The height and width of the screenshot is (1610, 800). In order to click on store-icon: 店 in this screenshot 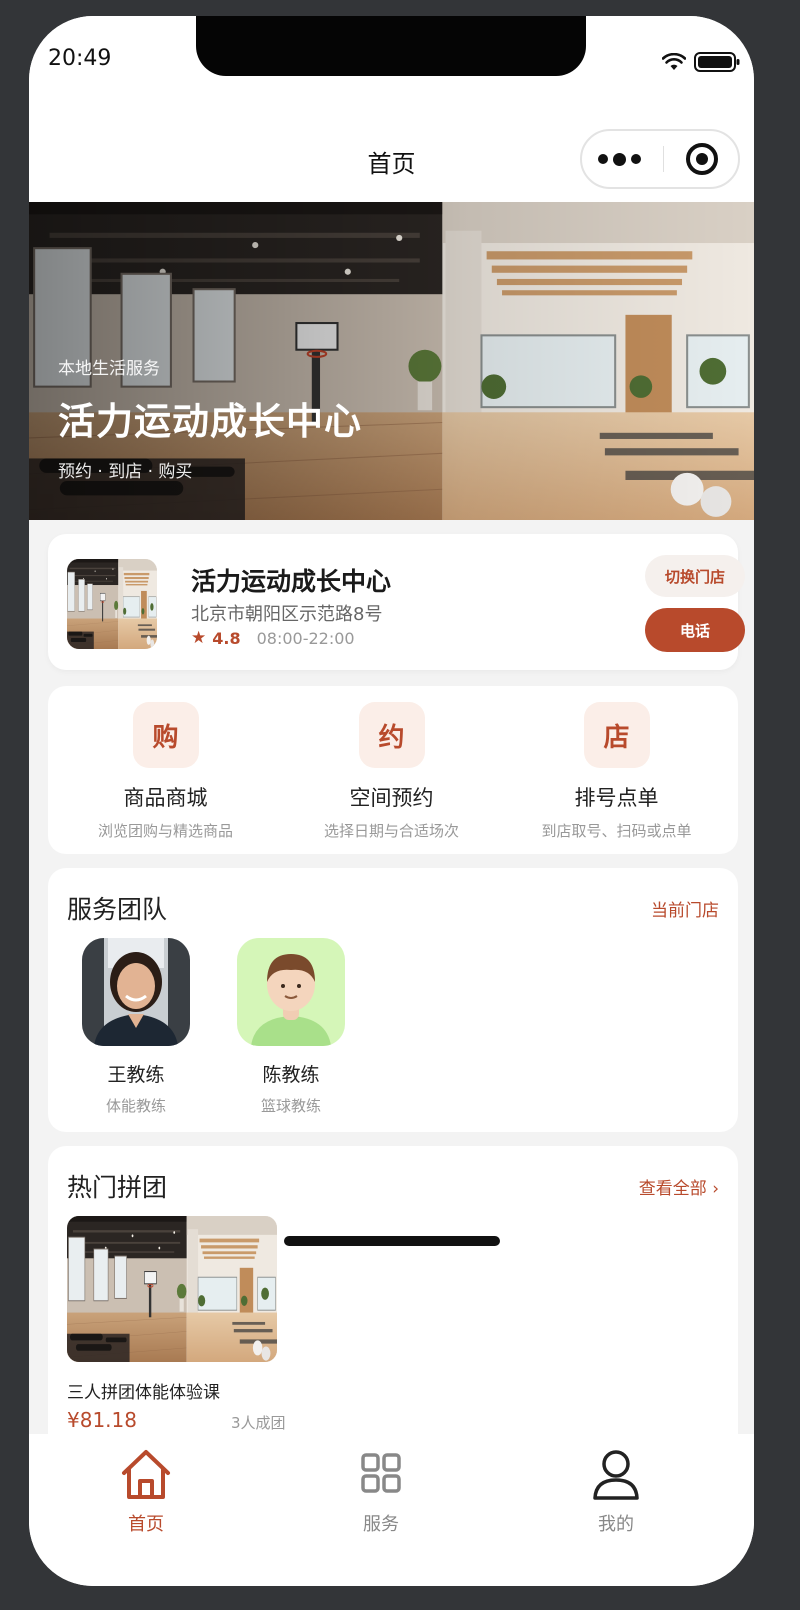, I will do `click(616, 735)`.